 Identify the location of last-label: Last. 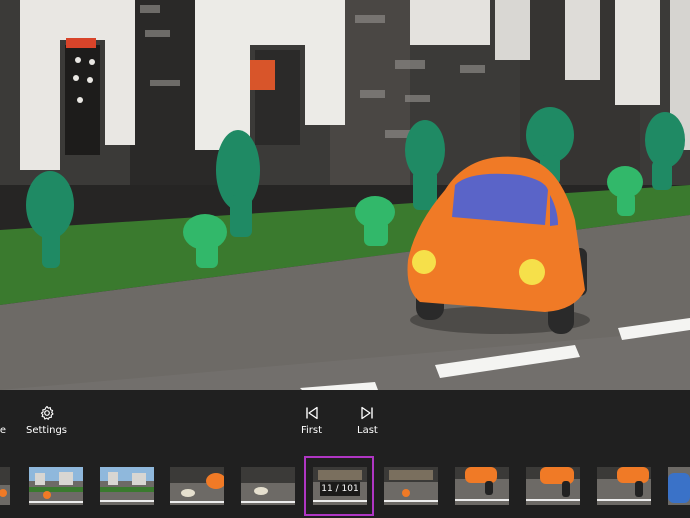
(367, 430).